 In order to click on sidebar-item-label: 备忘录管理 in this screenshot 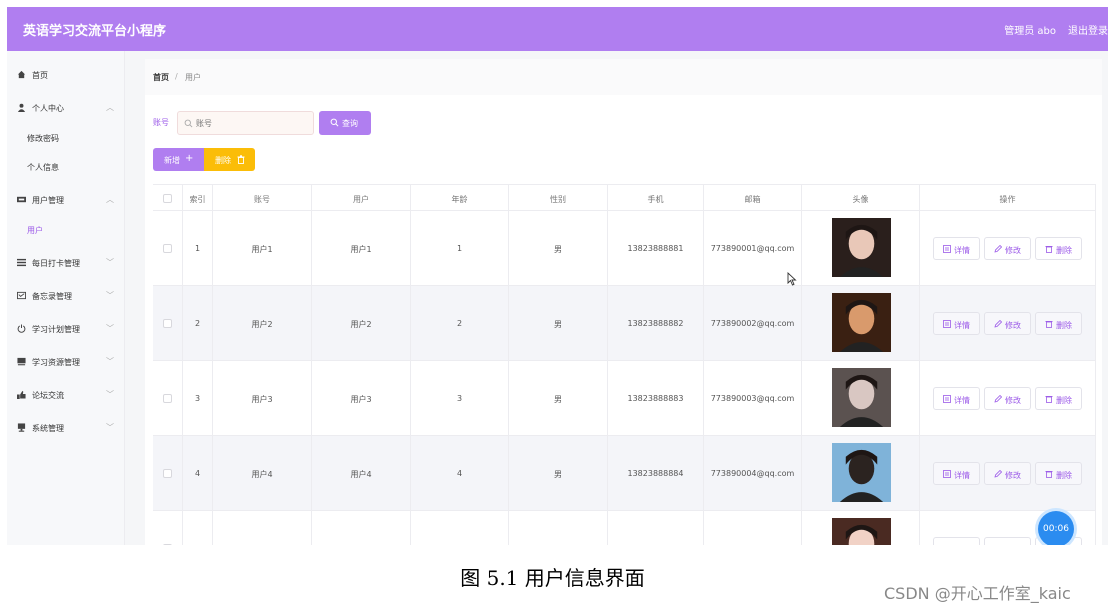, I will do `click(52, 296)`.